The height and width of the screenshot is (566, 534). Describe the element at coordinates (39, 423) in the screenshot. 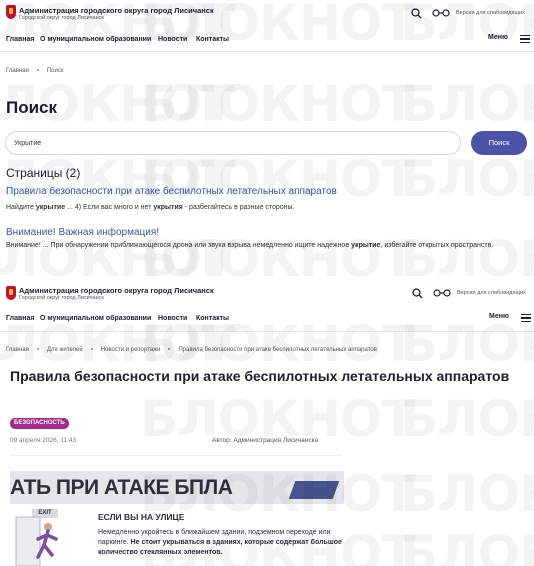

I see `category-tag: БЕЗОПАСНОСТЬ` at that location.